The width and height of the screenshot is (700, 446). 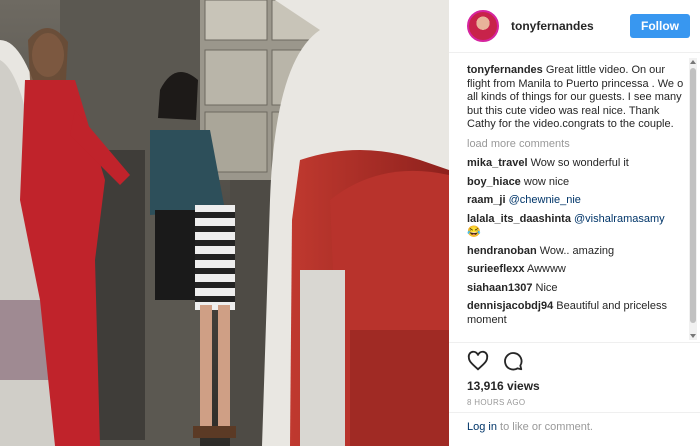 What do you see at coordinates (578, 226) in the screenshot?
I see `comment-item: lalala_its_daashinta @vishalramasamy 😂` at bounding box center [578, 226].